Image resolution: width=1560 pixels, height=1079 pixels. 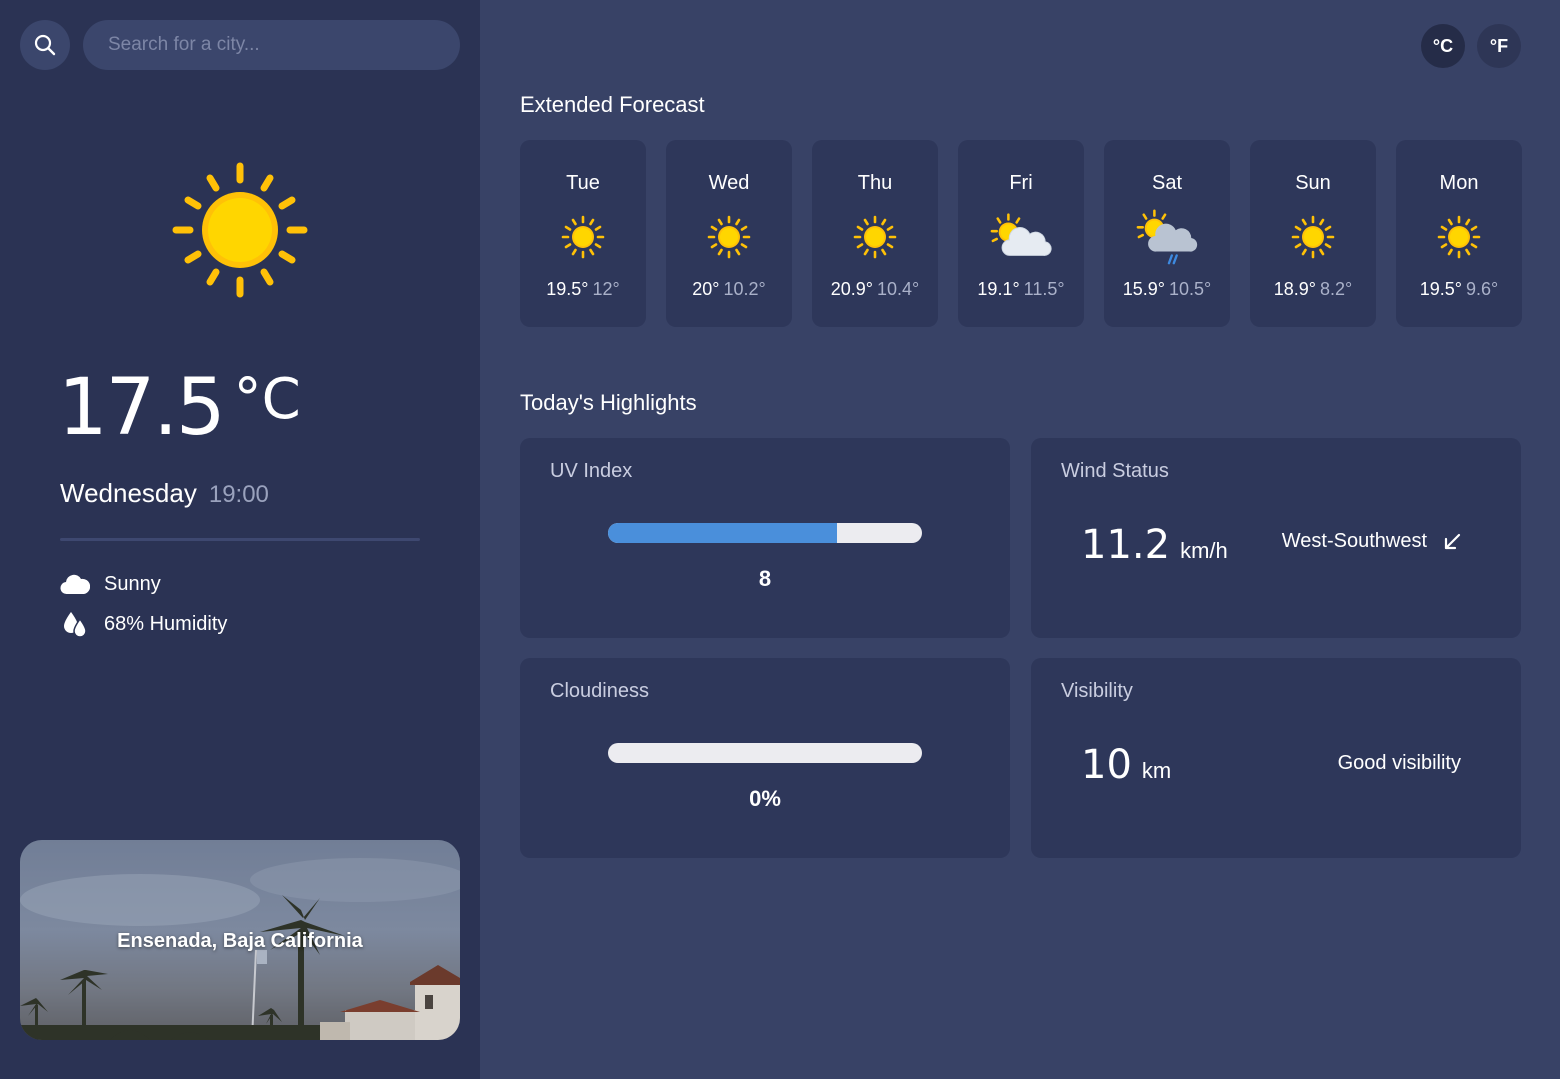 I want to click on forecast-card: Thu 20.9° 10.4°, so click(x=875, y=233).